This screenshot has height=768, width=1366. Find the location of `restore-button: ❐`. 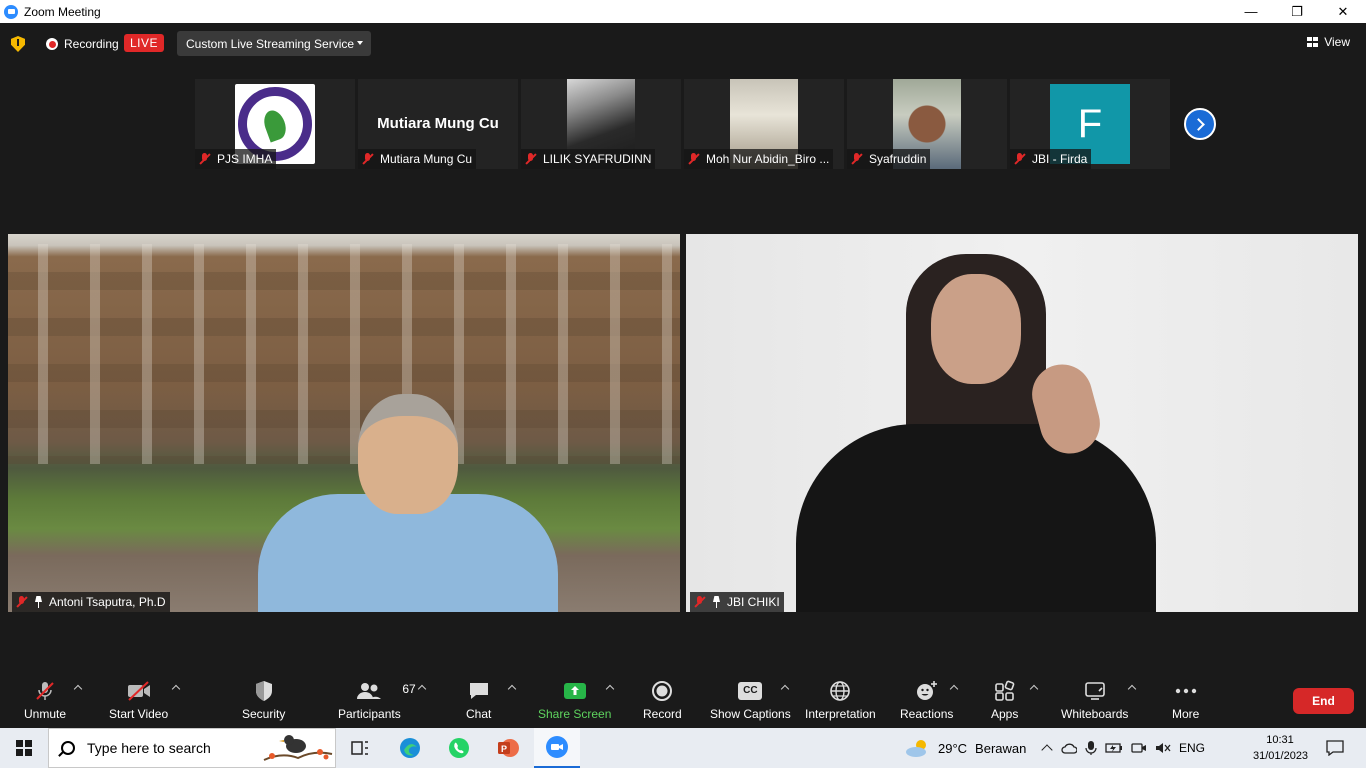

restore-button: ❐ is located at coordinates (1297, 11).